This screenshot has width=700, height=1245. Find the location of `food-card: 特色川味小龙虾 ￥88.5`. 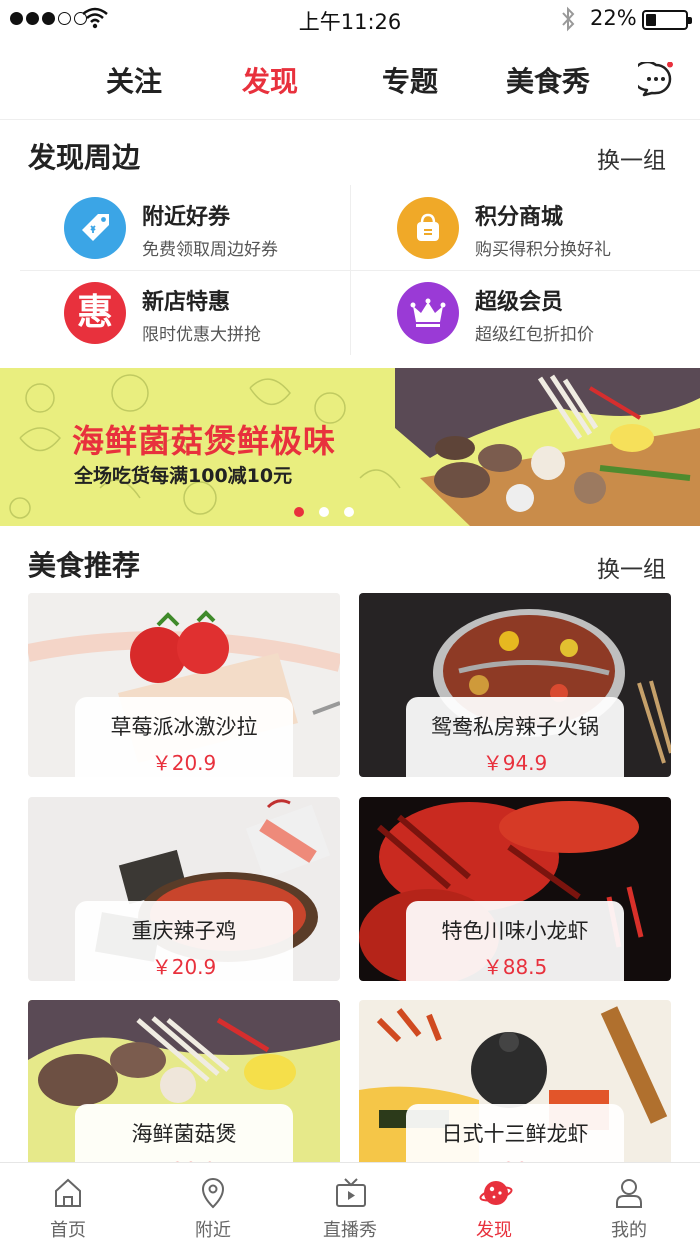

food-card: 特色川味小龙虾 ￥88.5 is located at coordinates (515, 889).